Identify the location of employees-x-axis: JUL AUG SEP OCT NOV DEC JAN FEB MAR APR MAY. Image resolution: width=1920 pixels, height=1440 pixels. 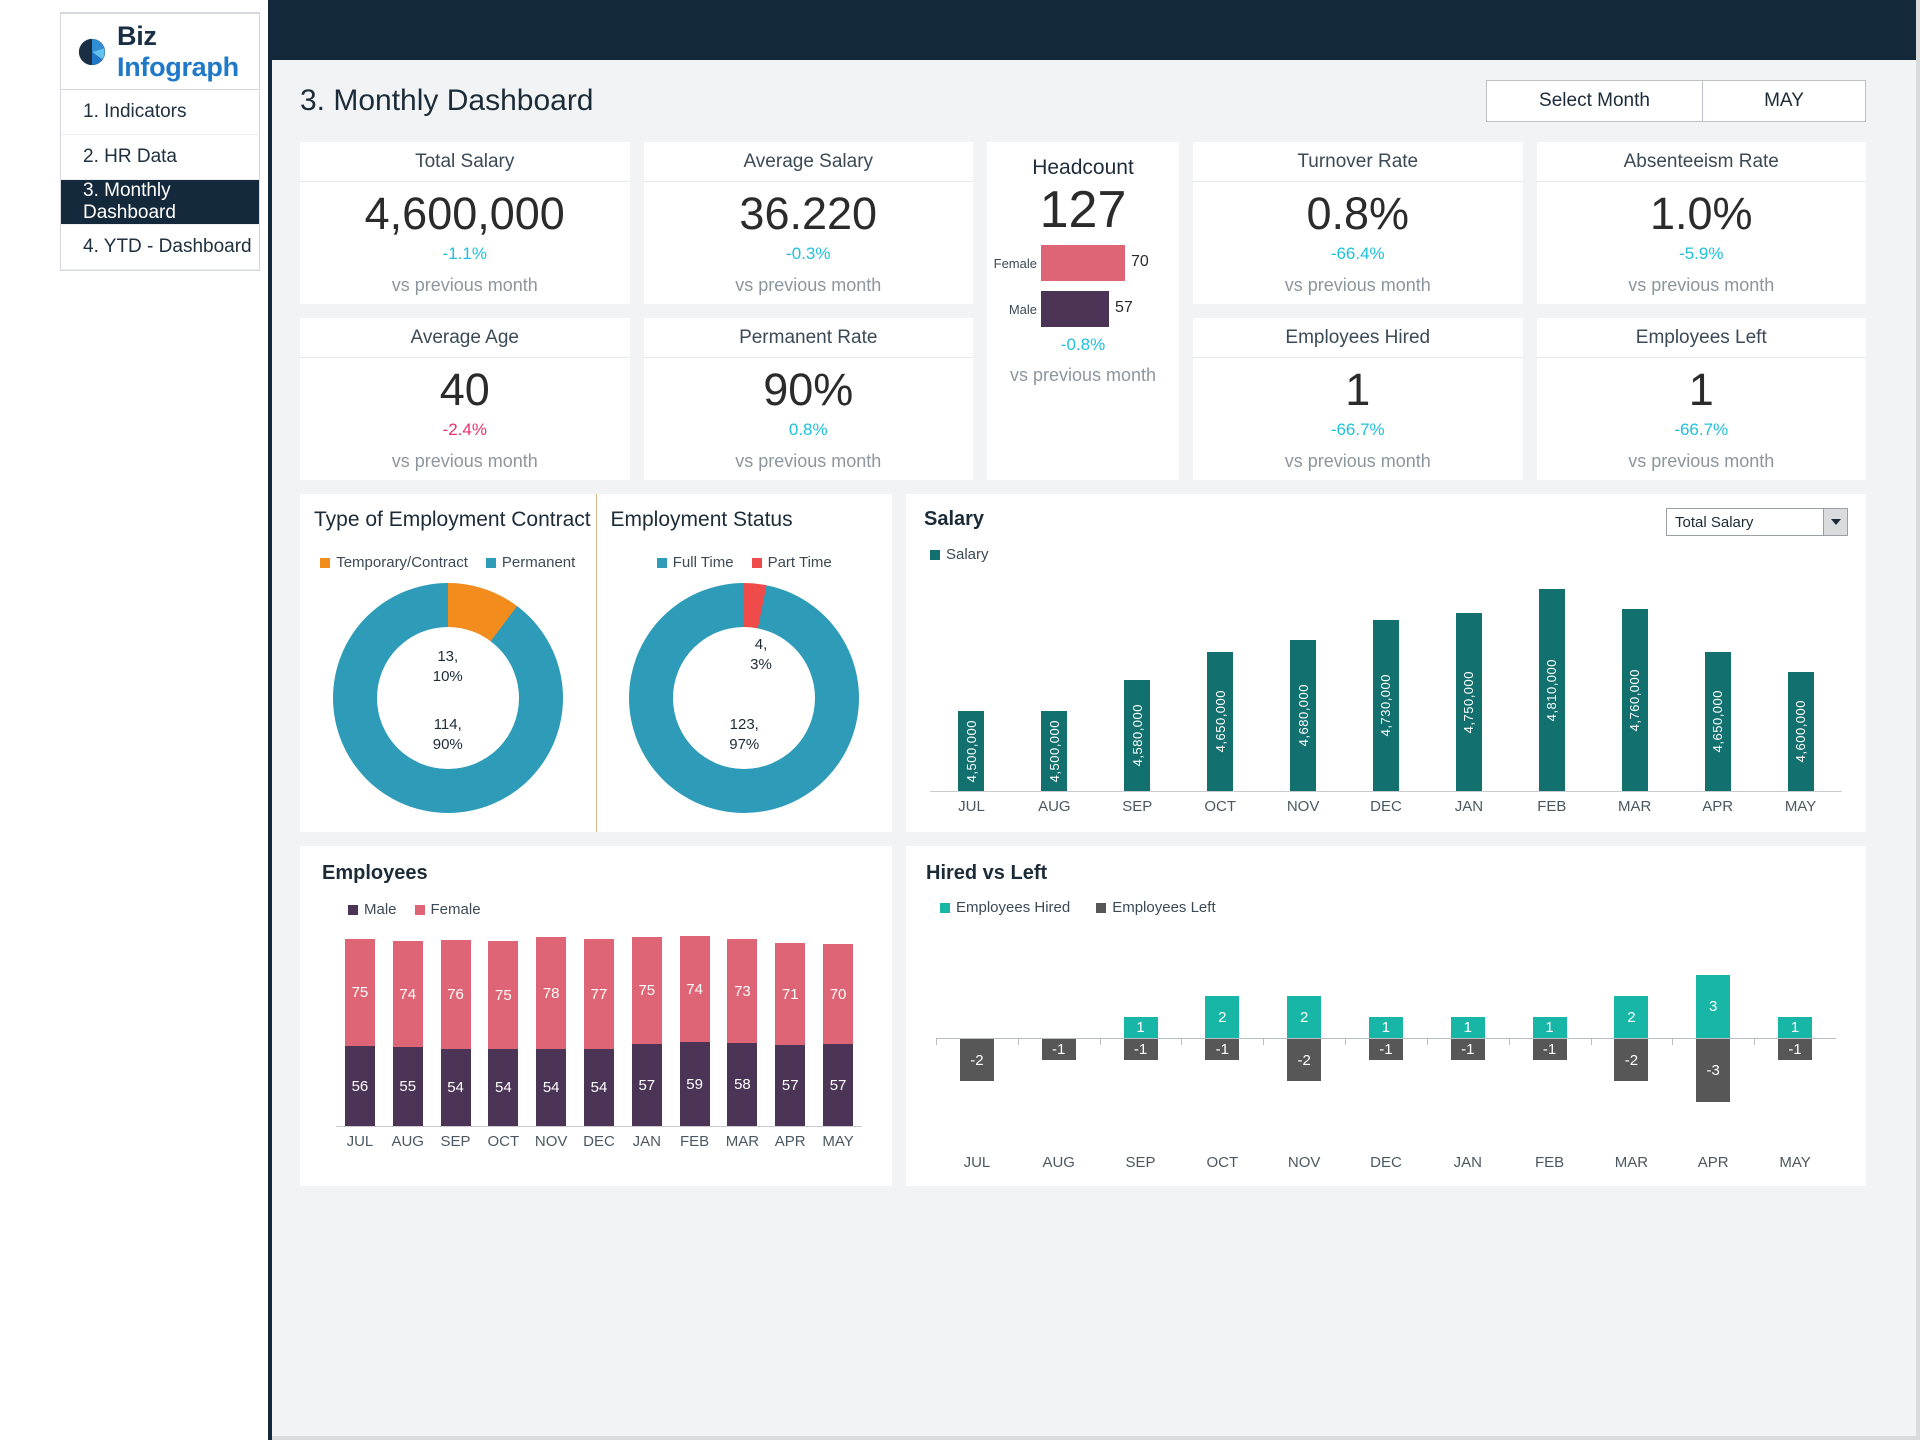
(599, 1141).